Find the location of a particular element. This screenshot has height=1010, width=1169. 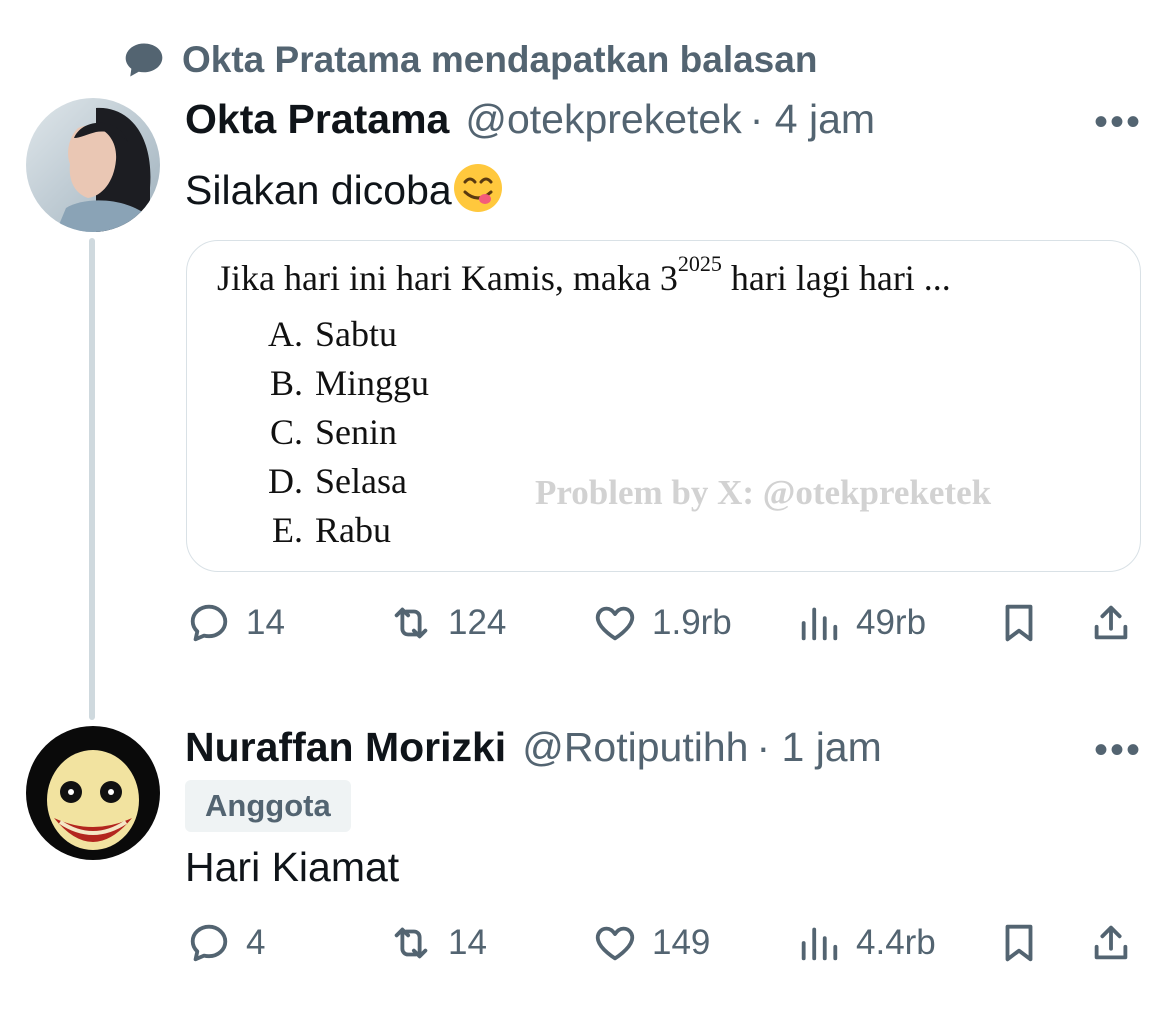

emoji is located at coordinates (478, 193).